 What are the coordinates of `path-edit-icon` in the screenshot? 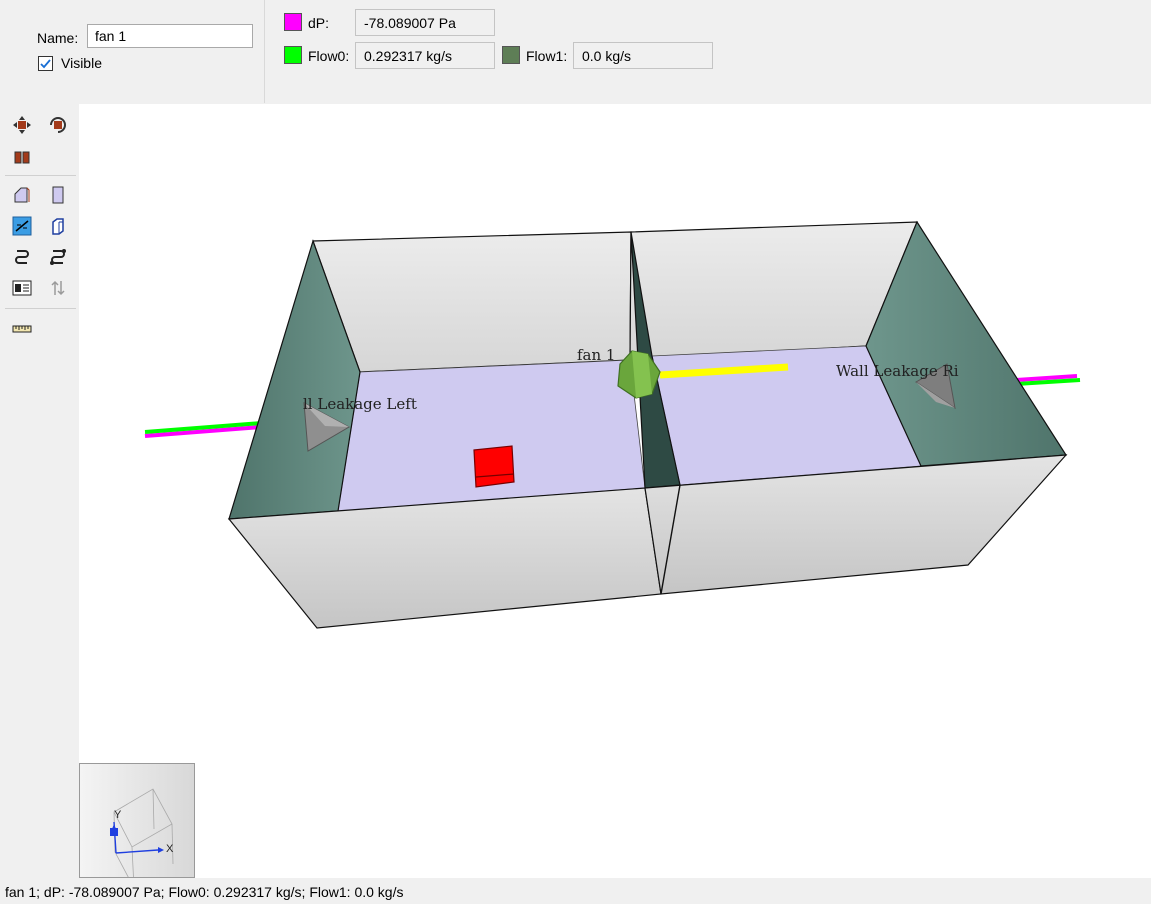 It's located at (58, 257).